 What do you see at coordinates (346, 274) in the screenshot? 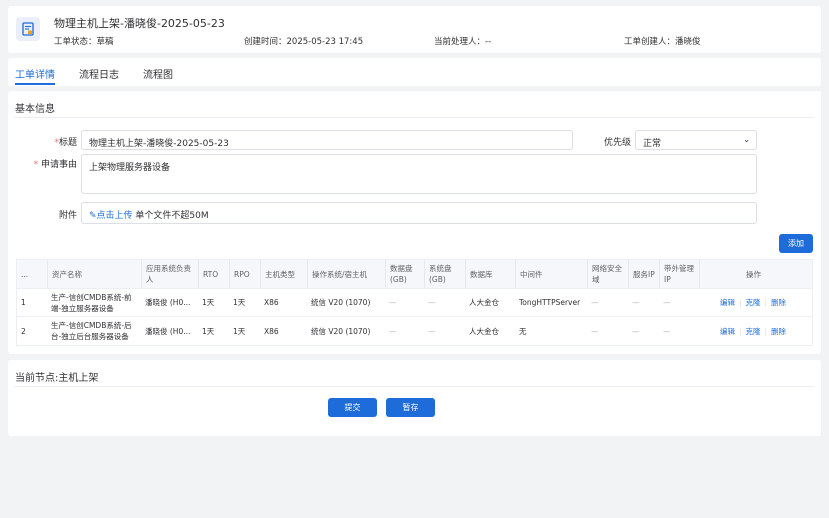
I see `col-os: 操作系统/宿主机` at bounding box center [346, 274].